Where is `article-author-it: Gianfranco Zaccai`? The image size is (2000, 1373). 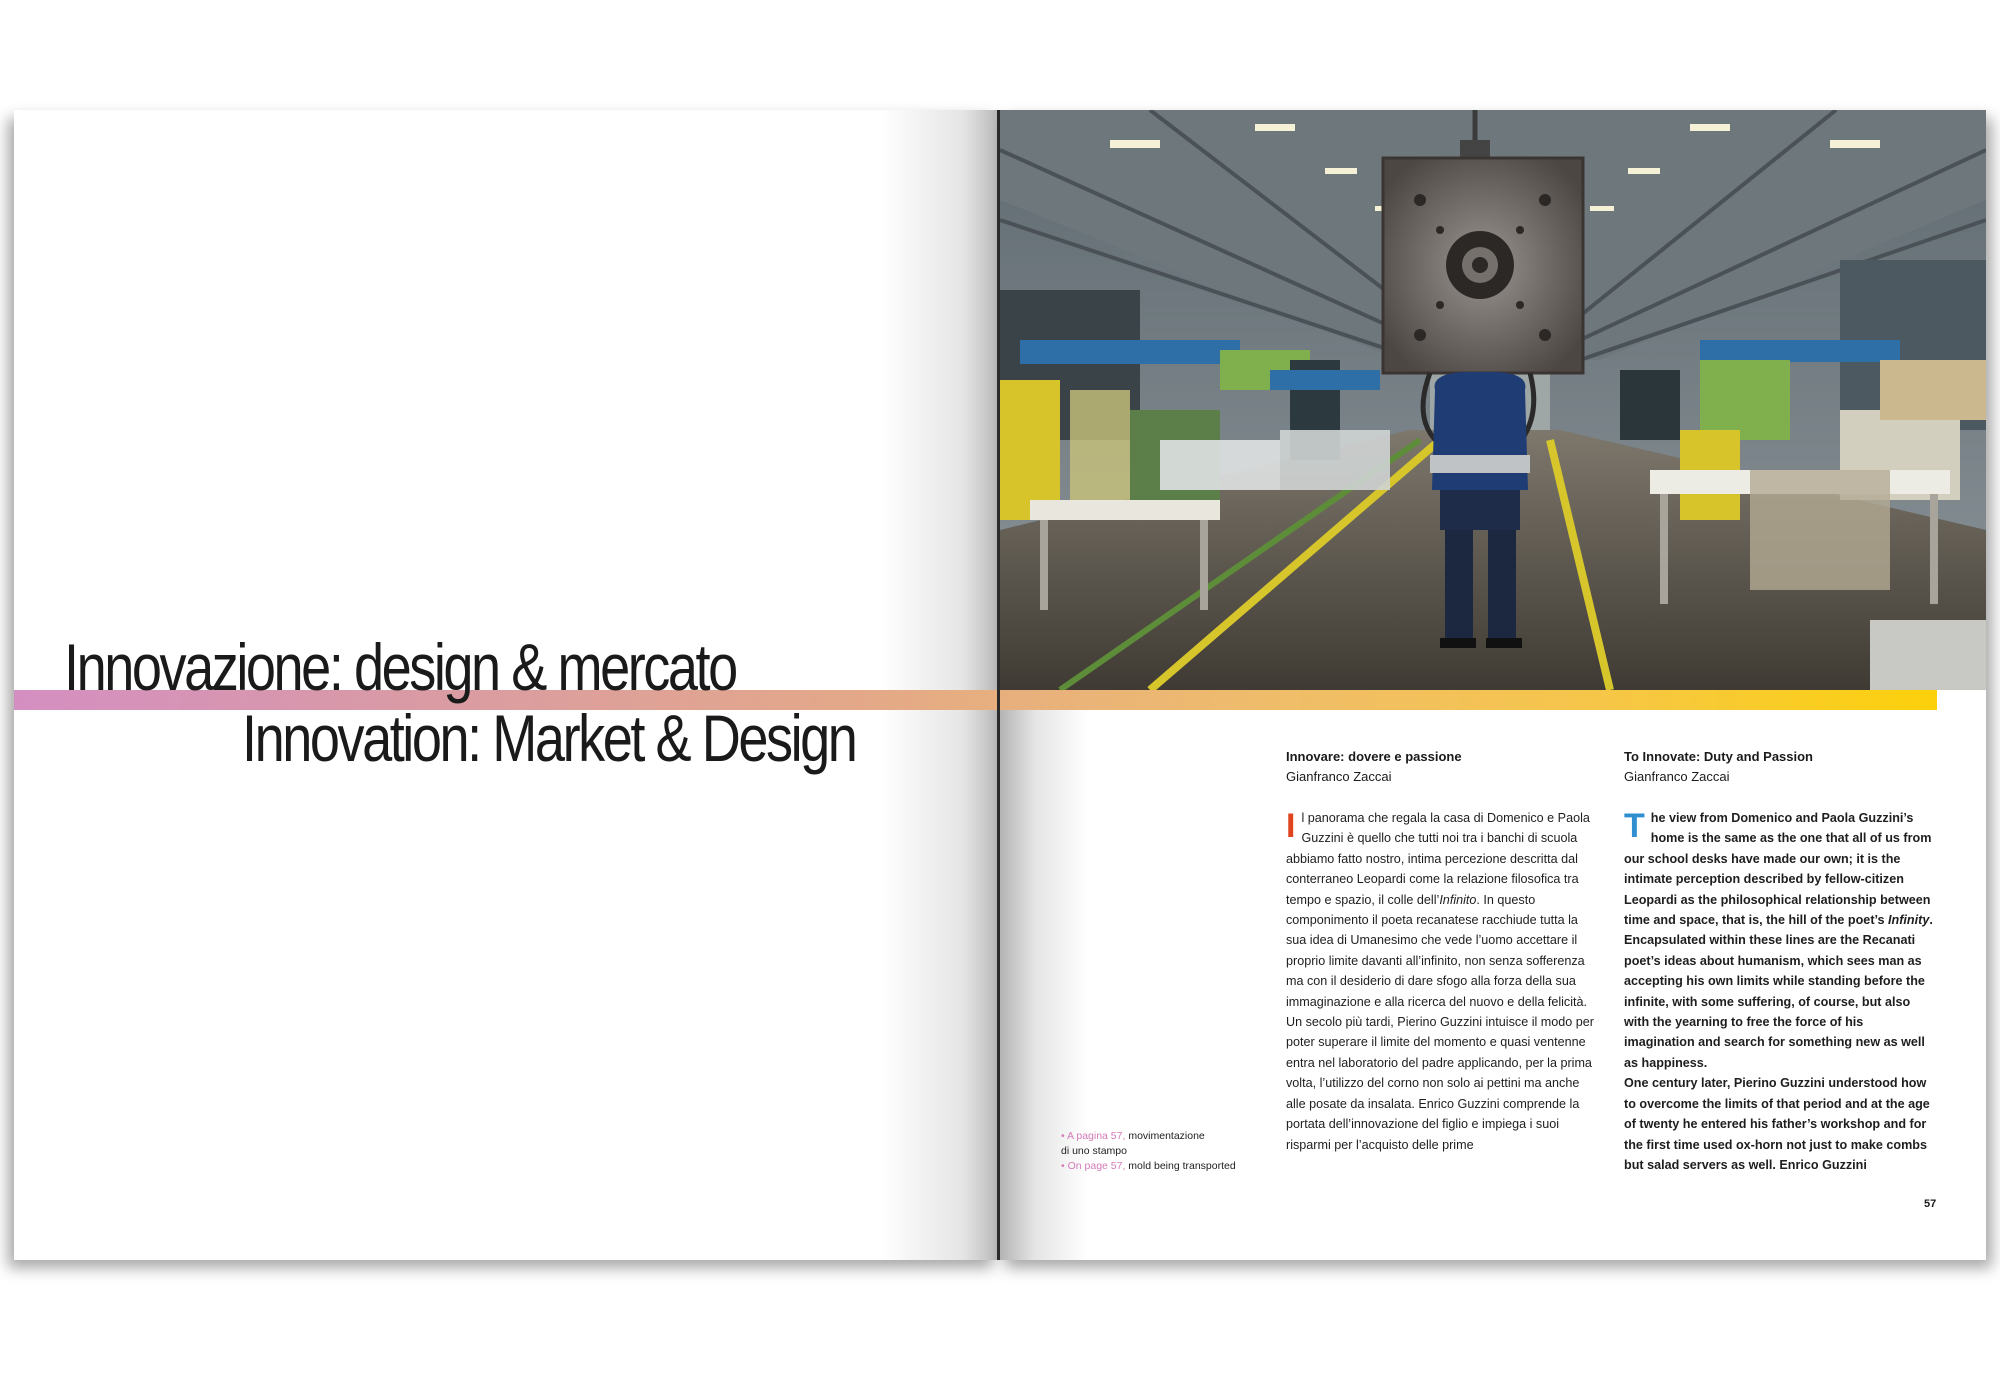 article-author-it: Gianfranco Zaccai is located at coordinates (1339, 776).